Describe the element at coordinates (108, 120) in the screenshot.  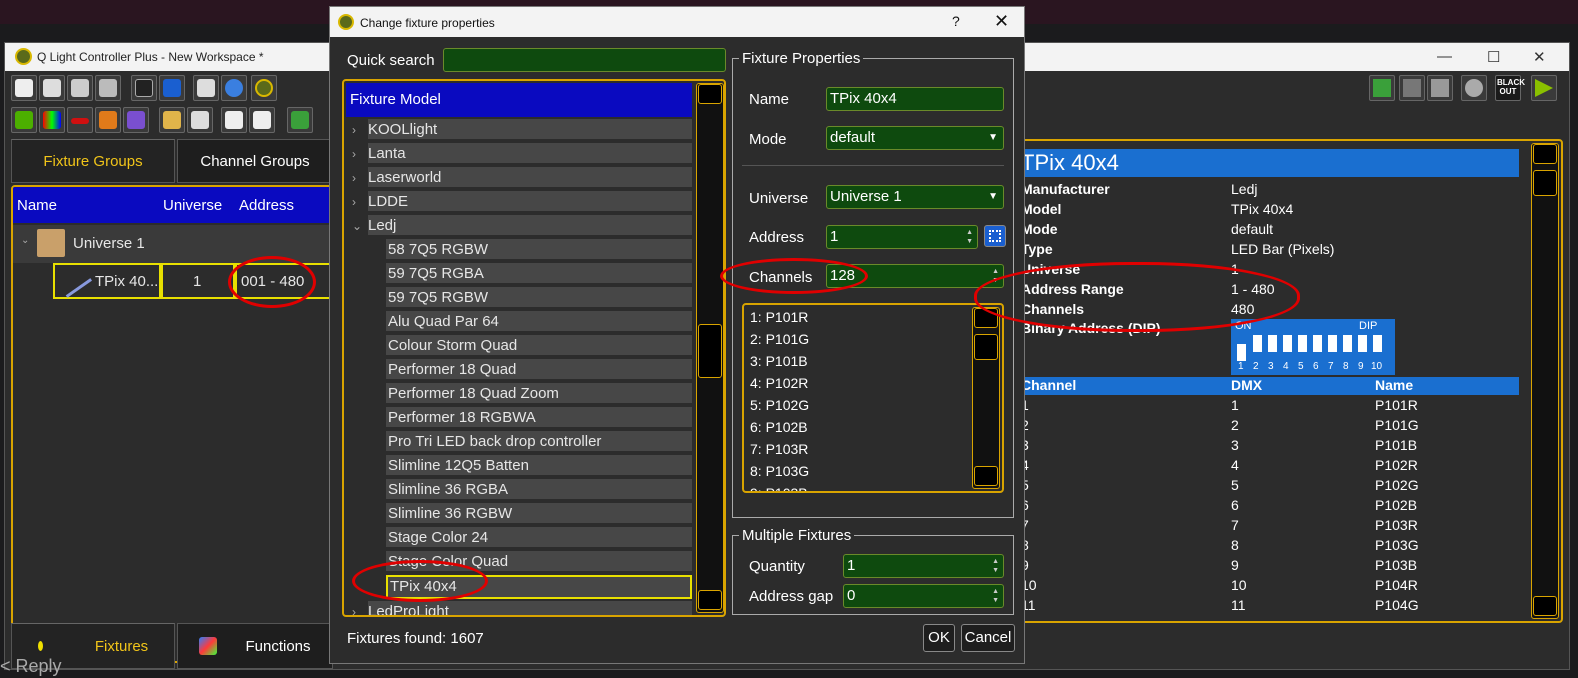
I see `edit-fixture-button` at that location.